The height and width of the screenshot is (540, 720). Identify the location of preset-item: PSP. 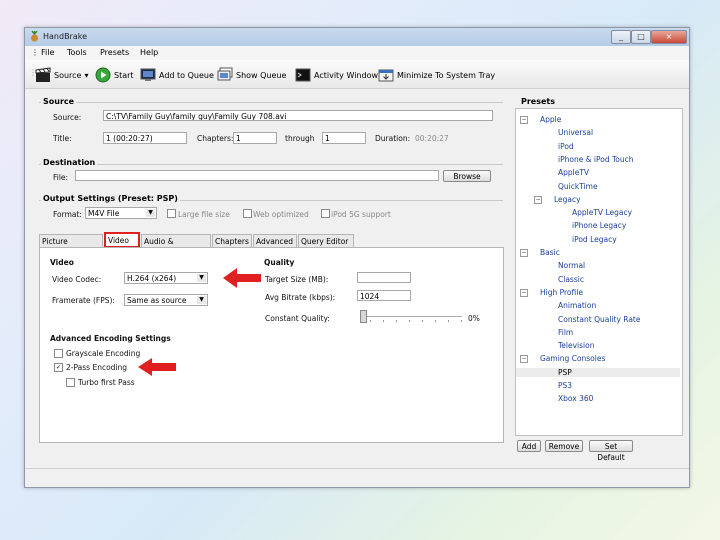
(598, 372).